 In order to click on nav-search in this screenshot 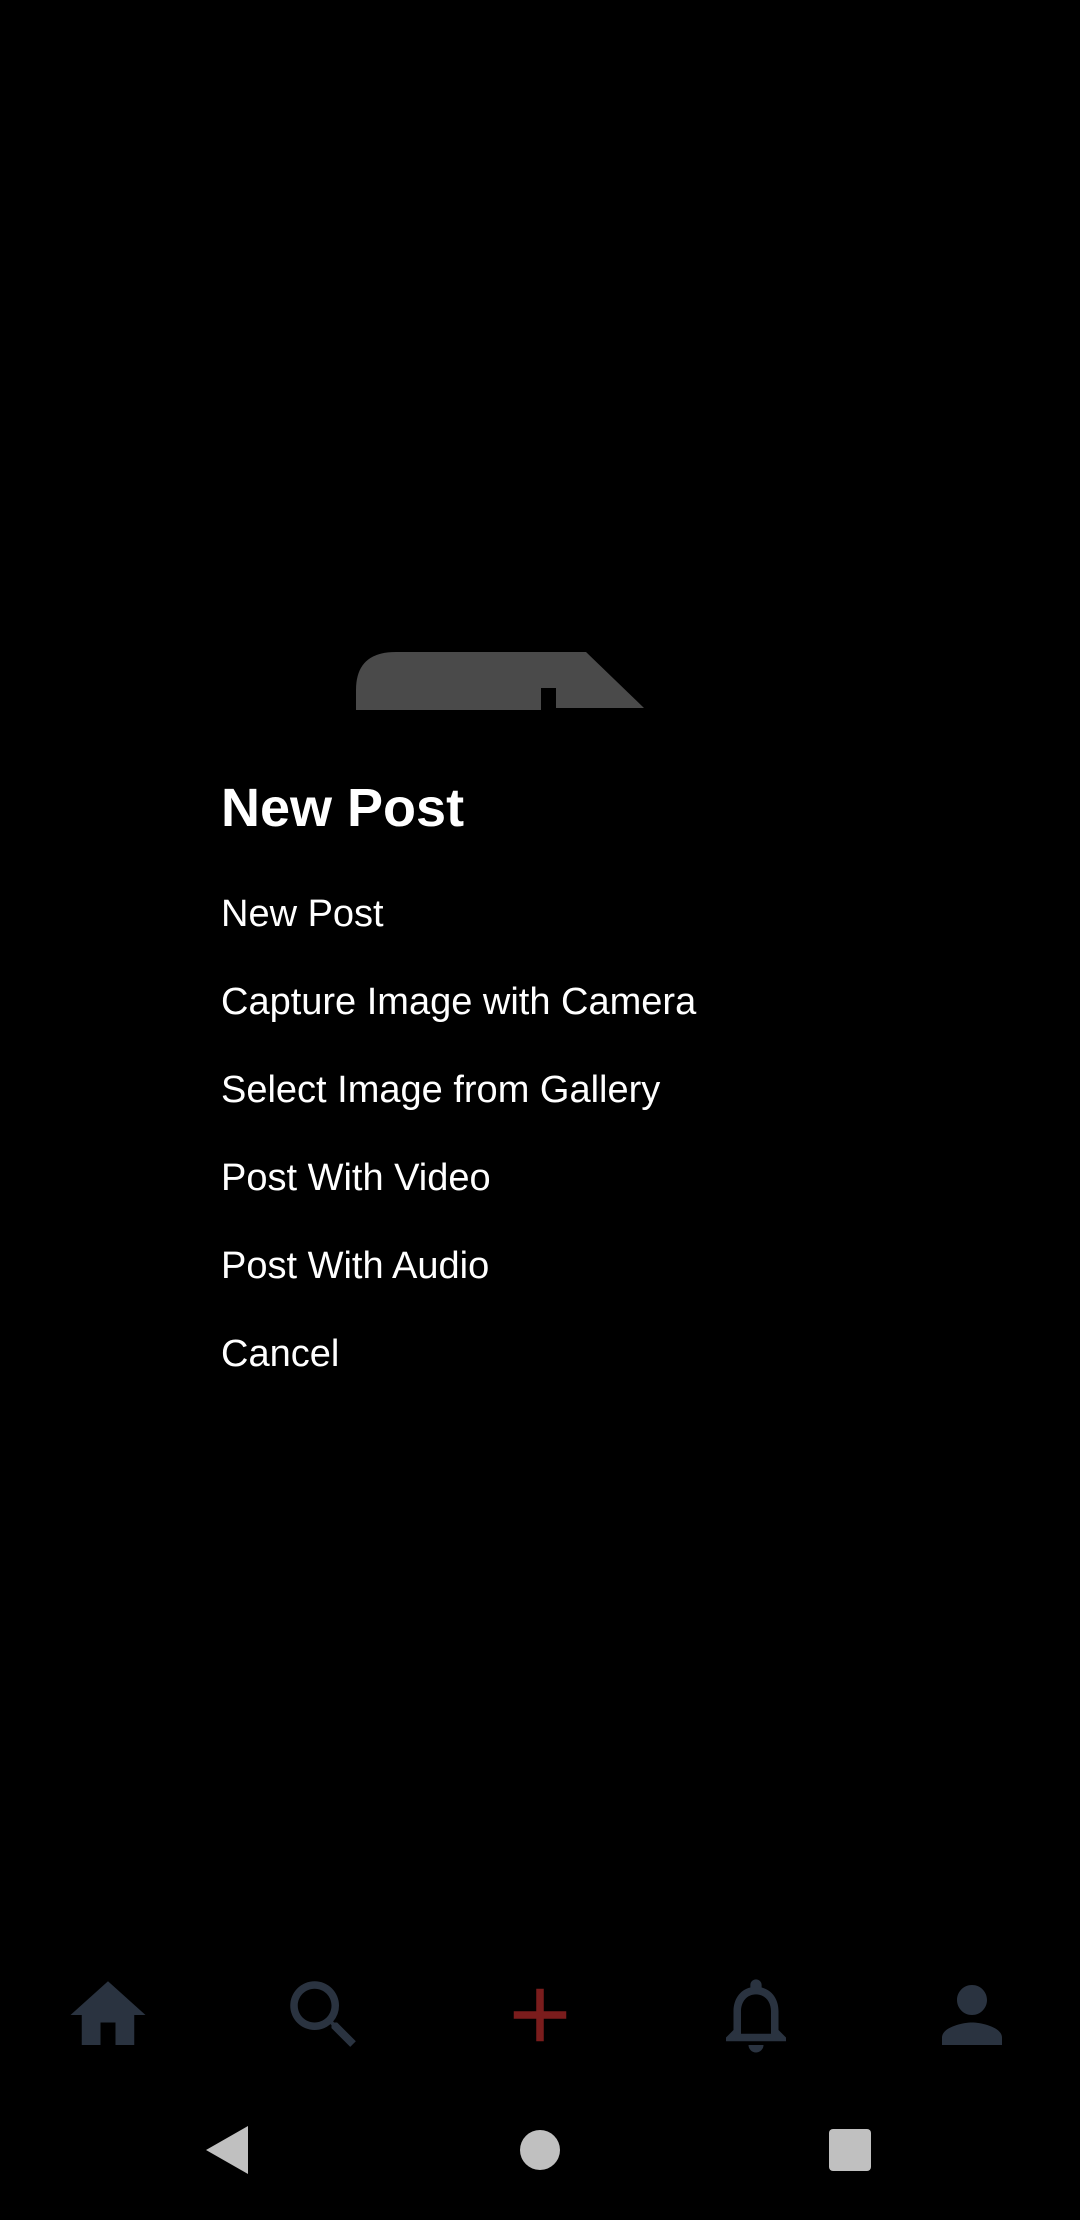, I will do `click(324, 2015)`.